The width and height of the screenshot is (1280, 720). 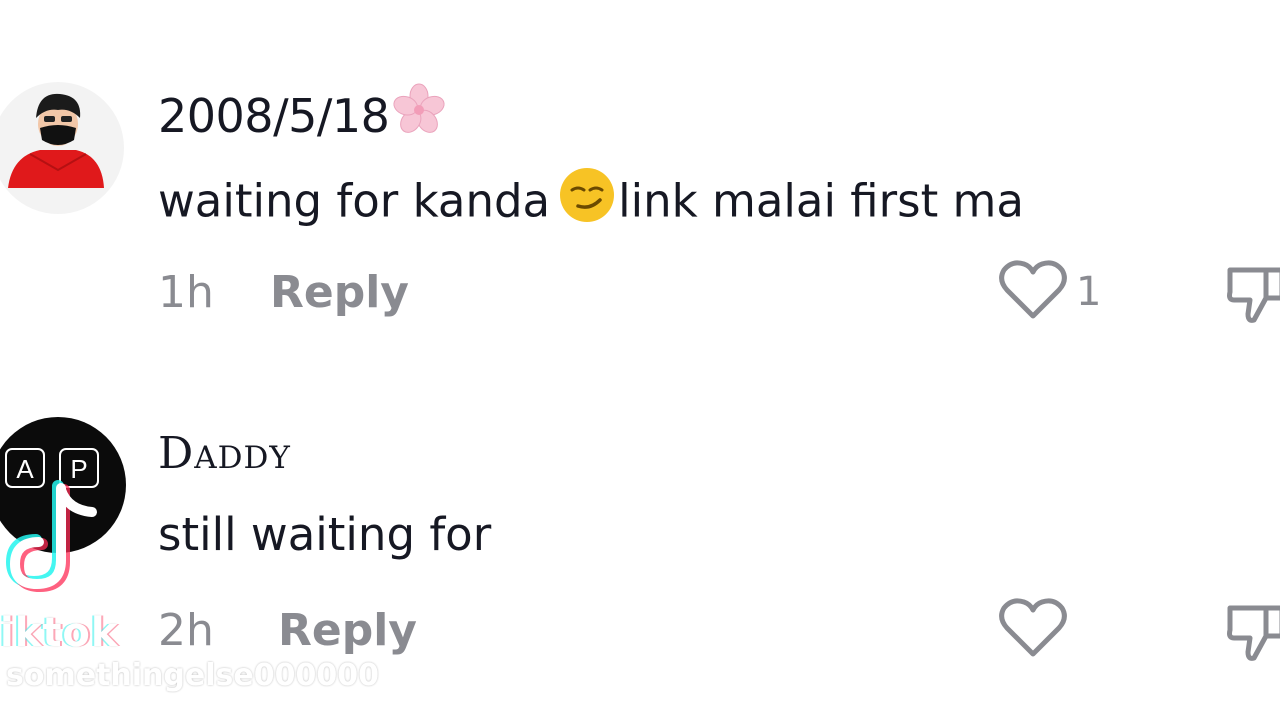 What do you see at coordinates (1089, 292) in the screenshot?
I see `like-count: 1` at bounding box center [1089, 292].